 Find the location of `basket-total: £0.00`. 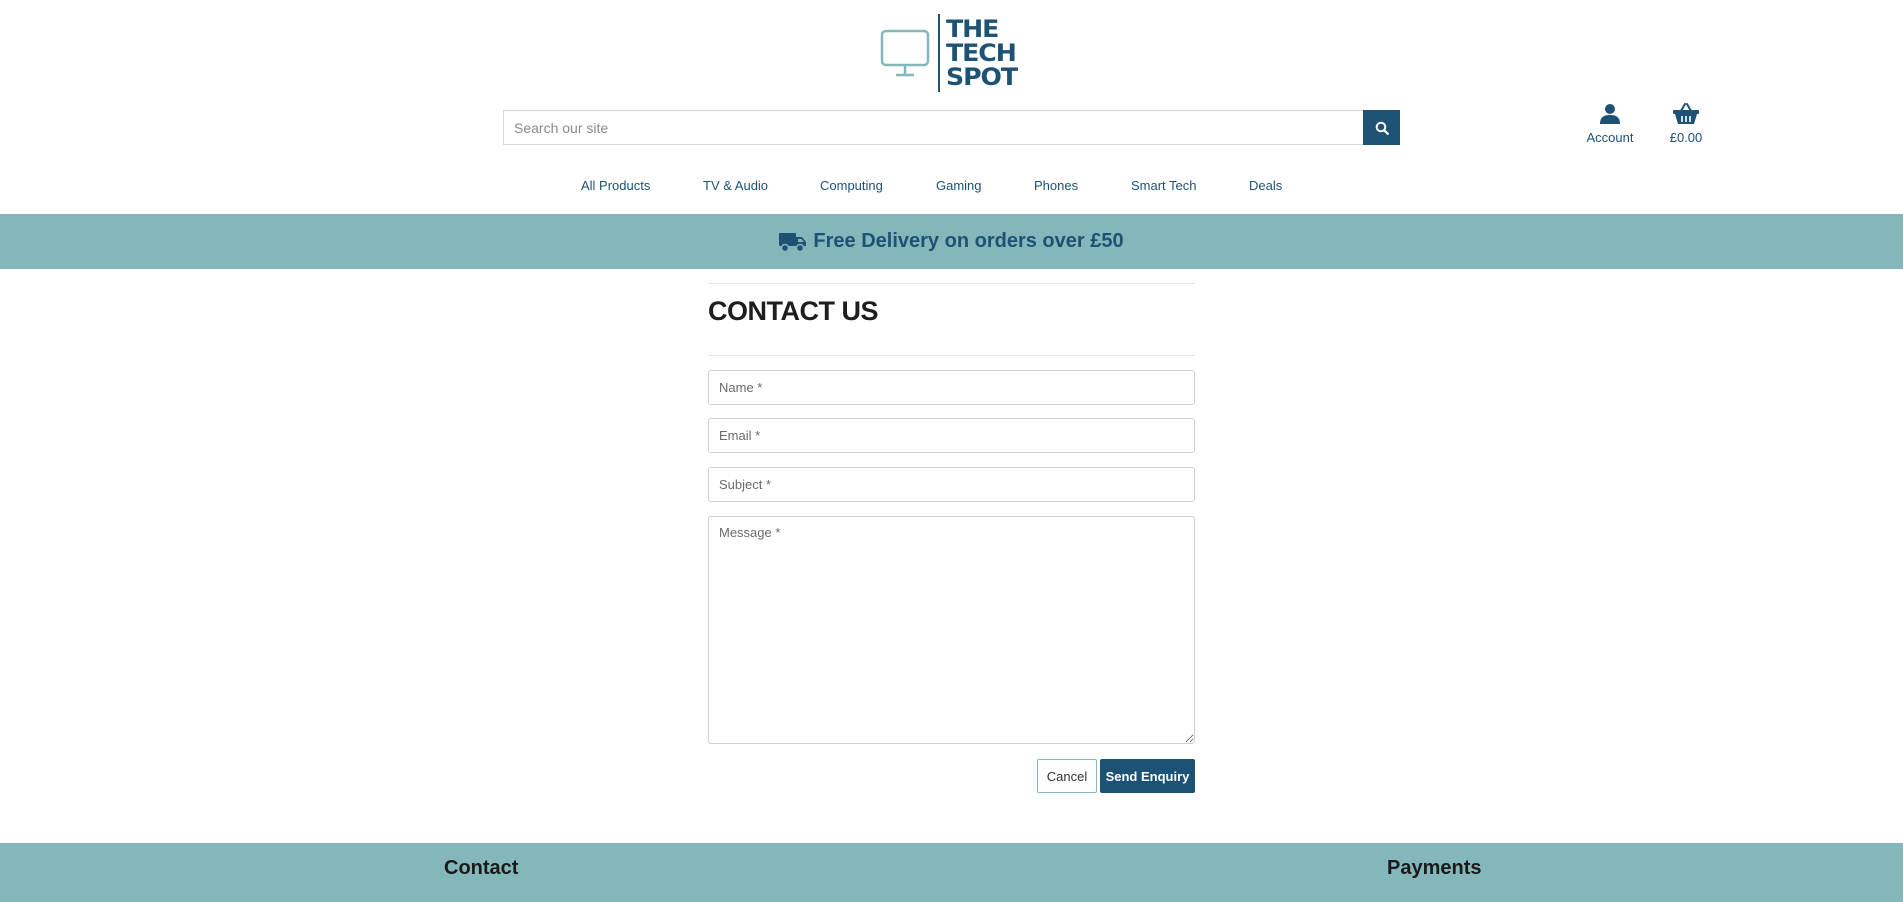

basket-total: £0.00 is located at coordinates (1686, 137).